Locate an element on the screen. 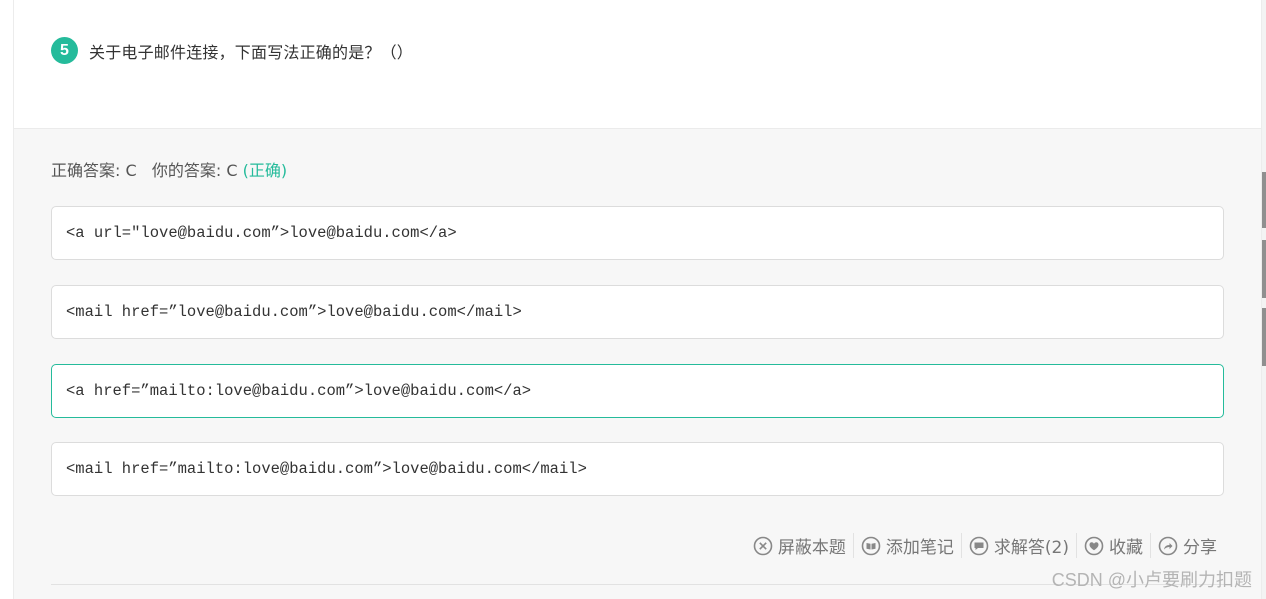 This screenshot has height=599, width=1266. share-button: 分享 is located at coordinates (1187, 545).